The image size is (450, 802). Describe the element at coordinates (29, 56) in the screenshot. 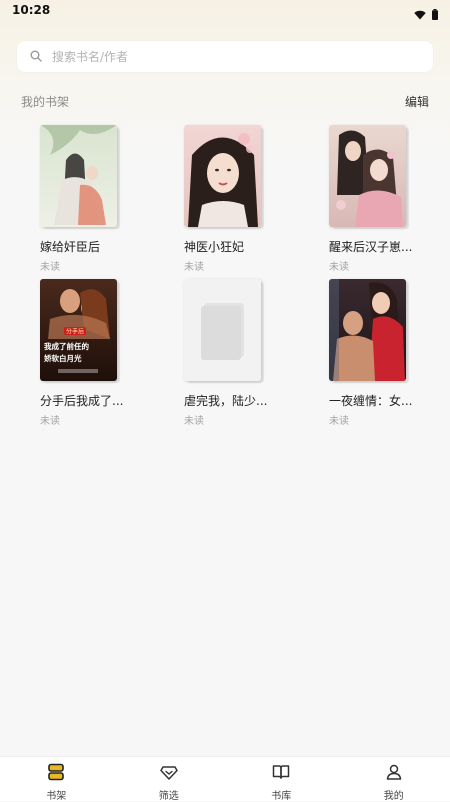

I see `search-icon` at that location.